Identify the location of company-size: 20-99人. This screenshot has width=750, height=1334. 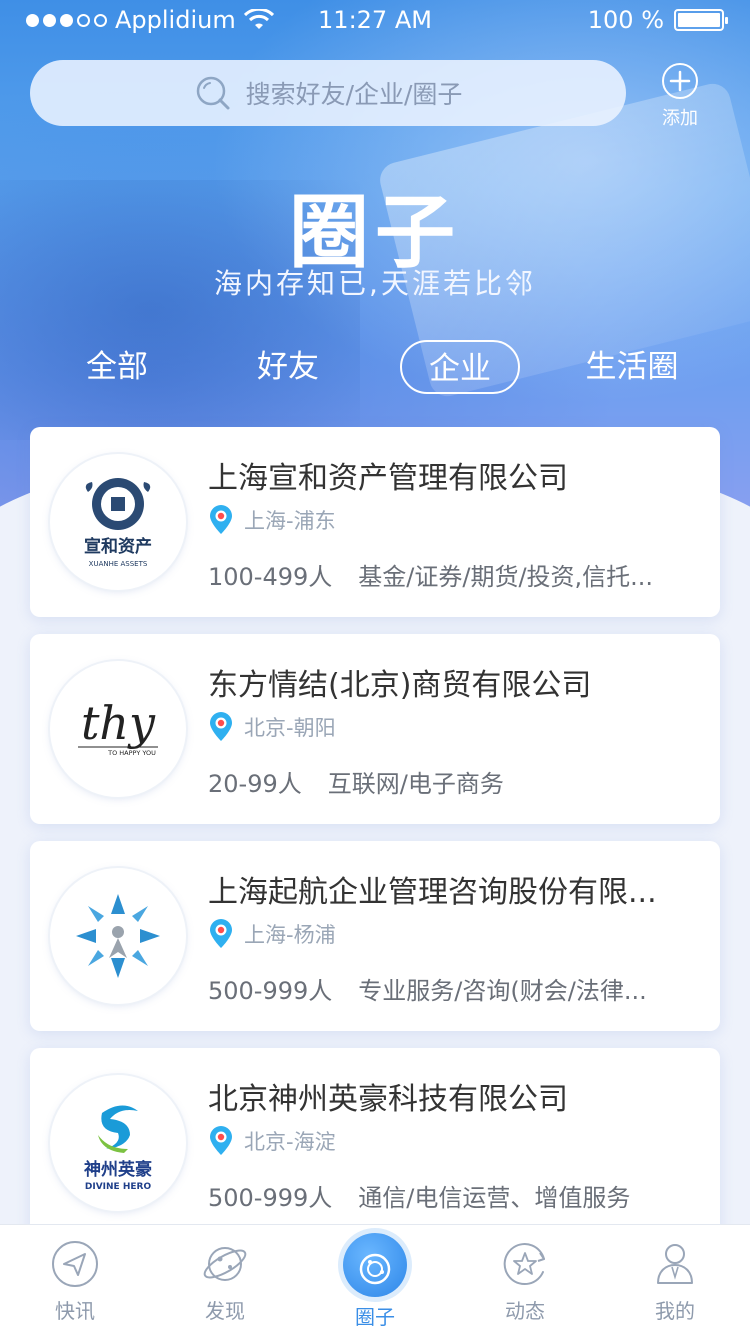
(255, 784).